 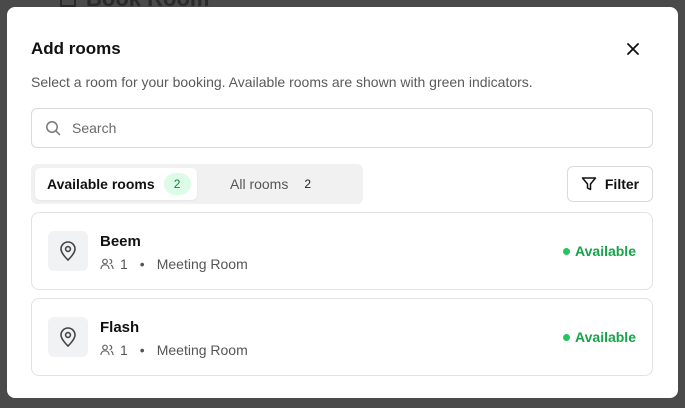 What do you see at coordinates (53, 128) in the screenshot?
I see `search-icon` at bounding box center [53, 128].